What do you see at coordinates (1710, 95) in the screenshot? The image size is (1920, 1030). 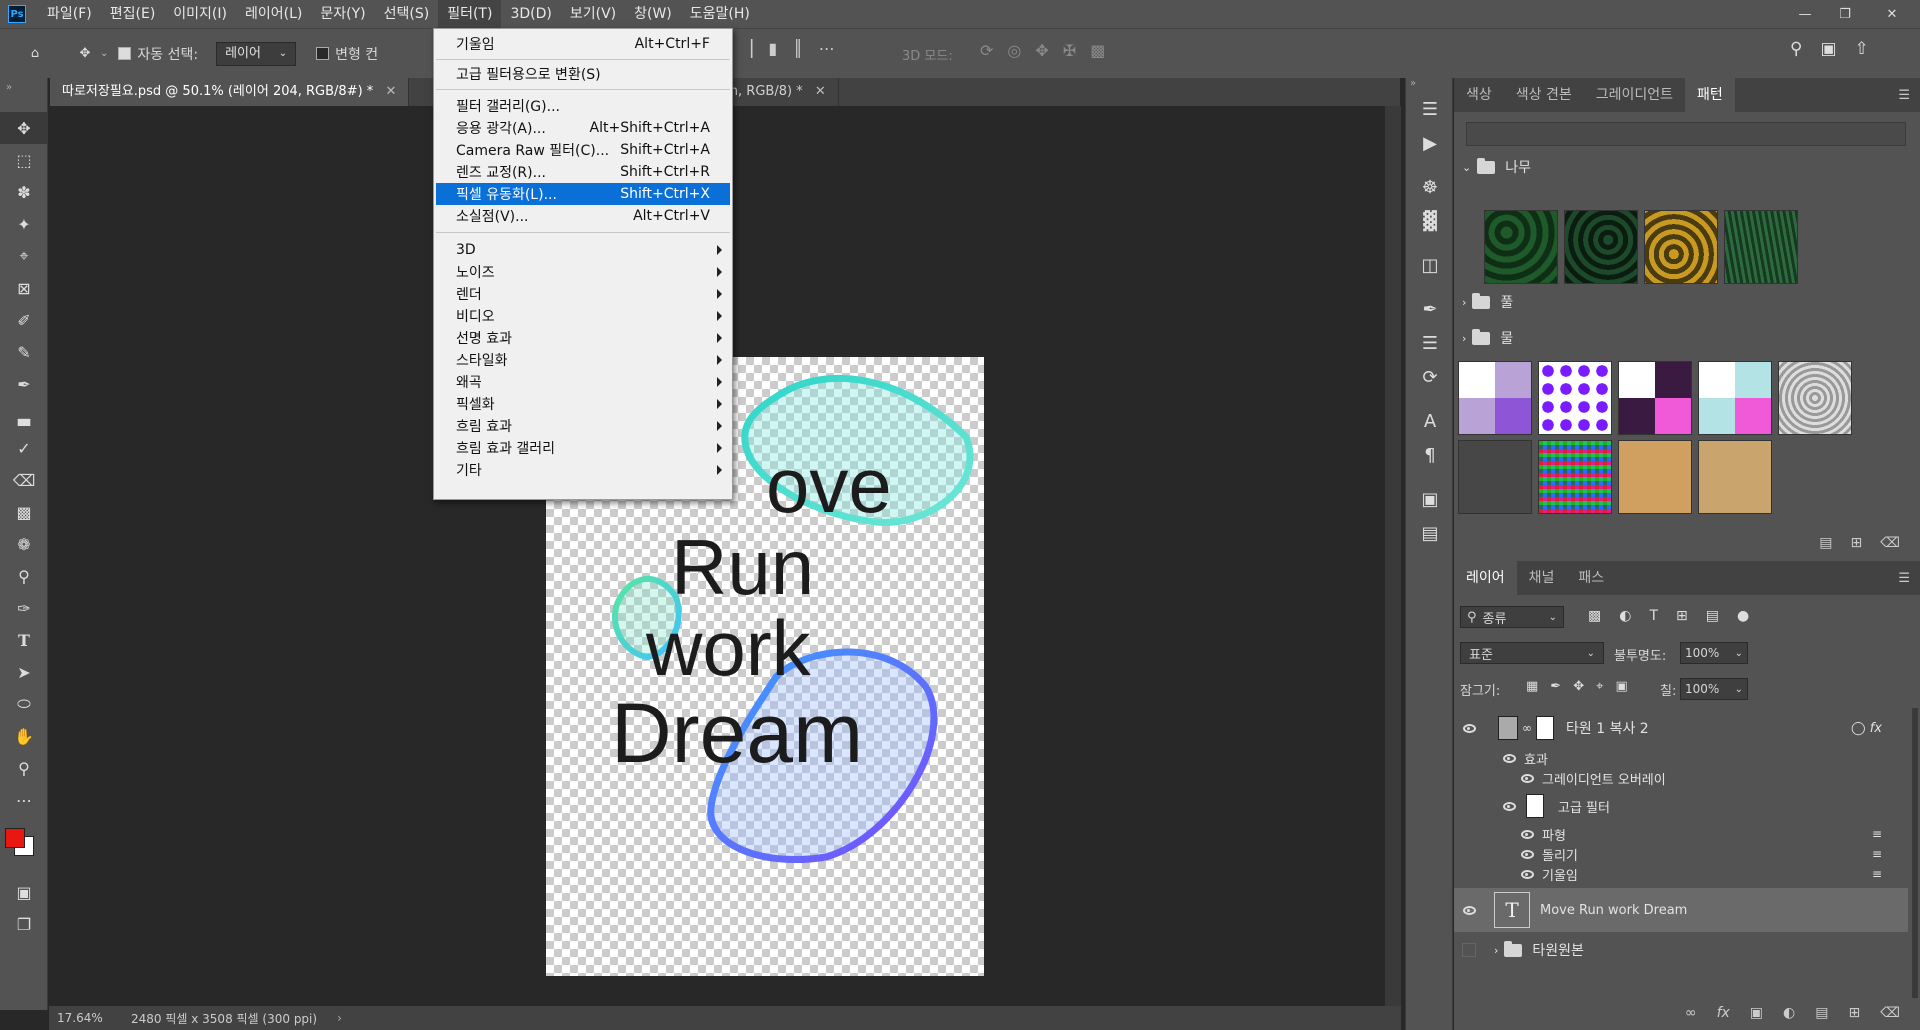 I see `tab-patterns: 패턴` at bounding box center [1710, 95].